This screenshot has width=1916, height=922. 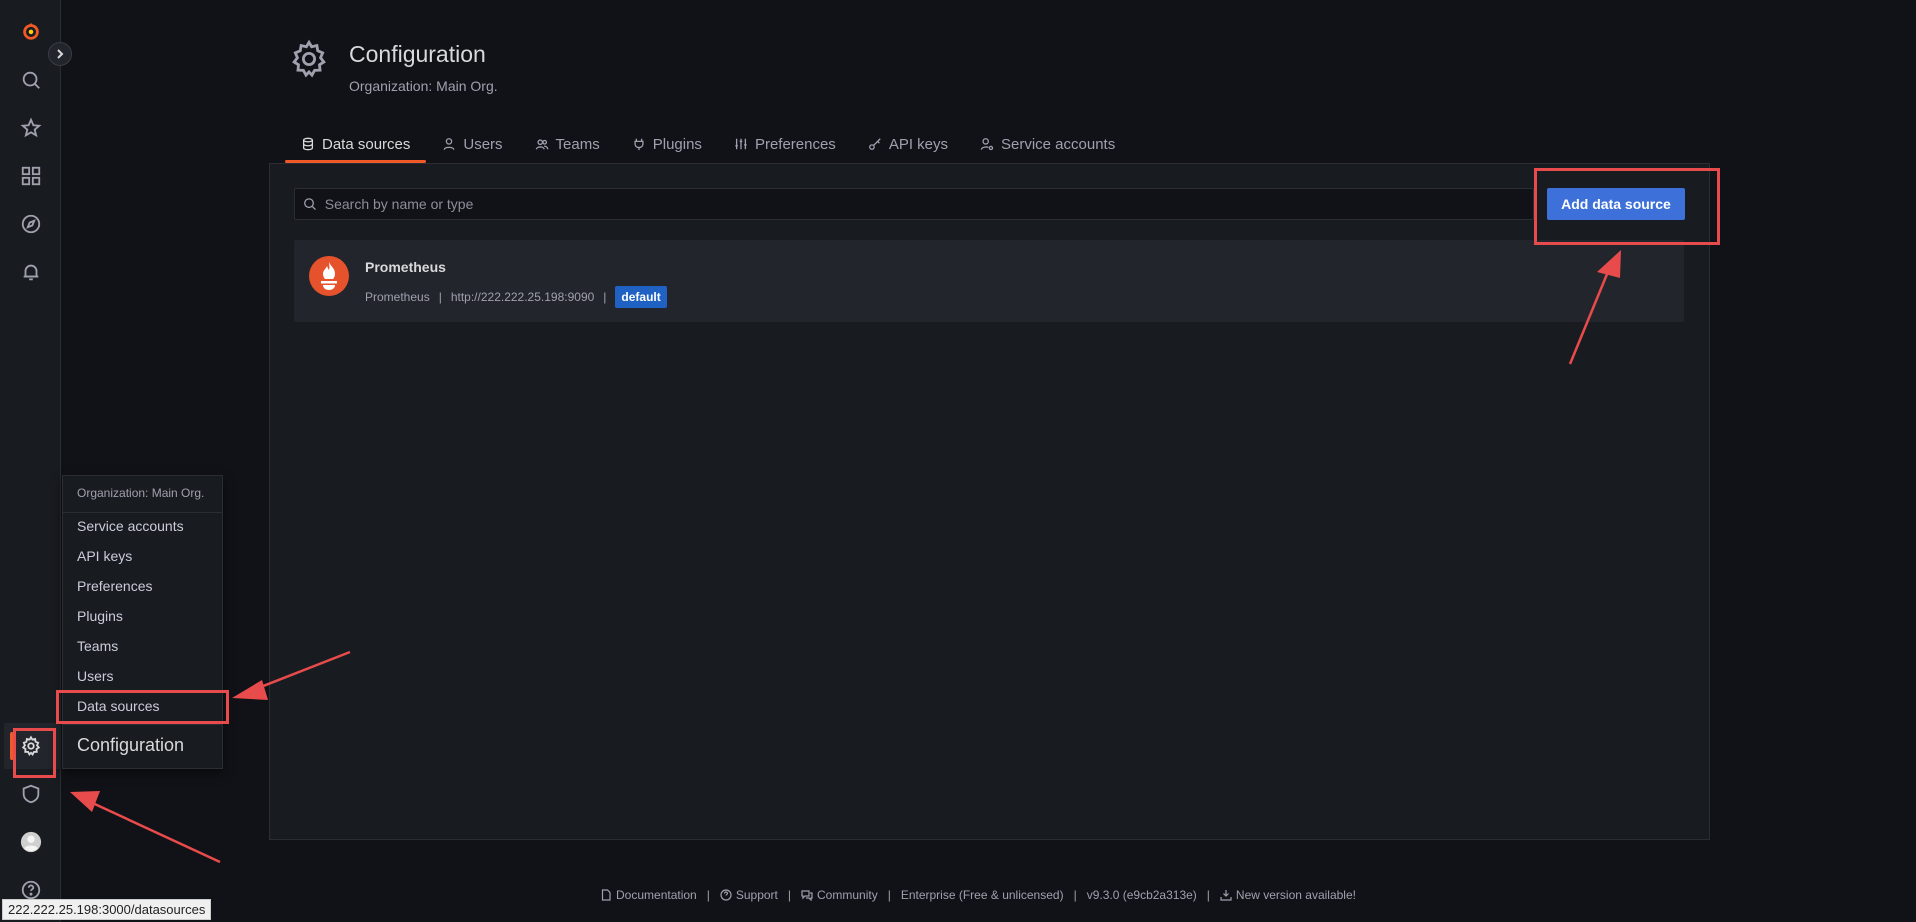 What do you see at coordinates (309, 58) in the screenshot?
I see `gear-icon` at bounding box center [309, 58].